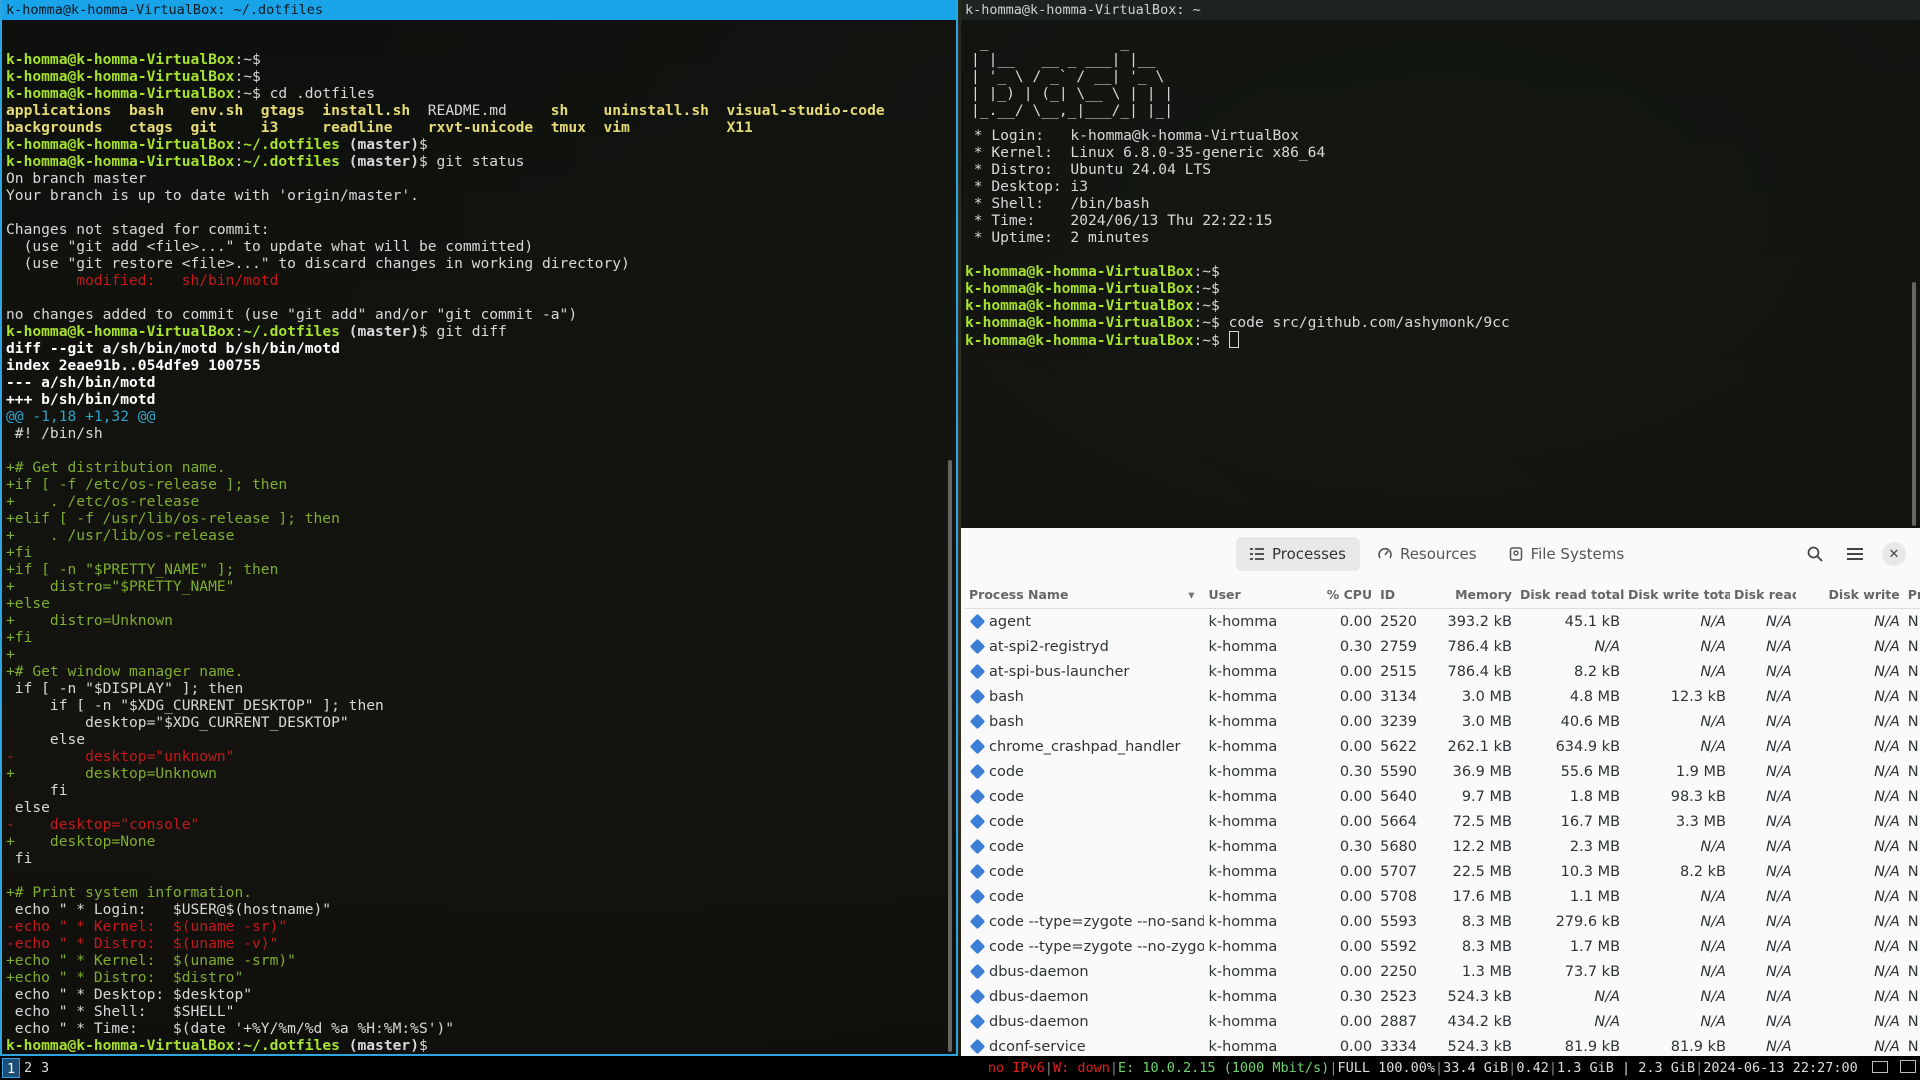 The width and height of the screenshot is (1920, 1080). I want to click on disk-read-total-cell: 8.2 kB, so click(1597, 671).